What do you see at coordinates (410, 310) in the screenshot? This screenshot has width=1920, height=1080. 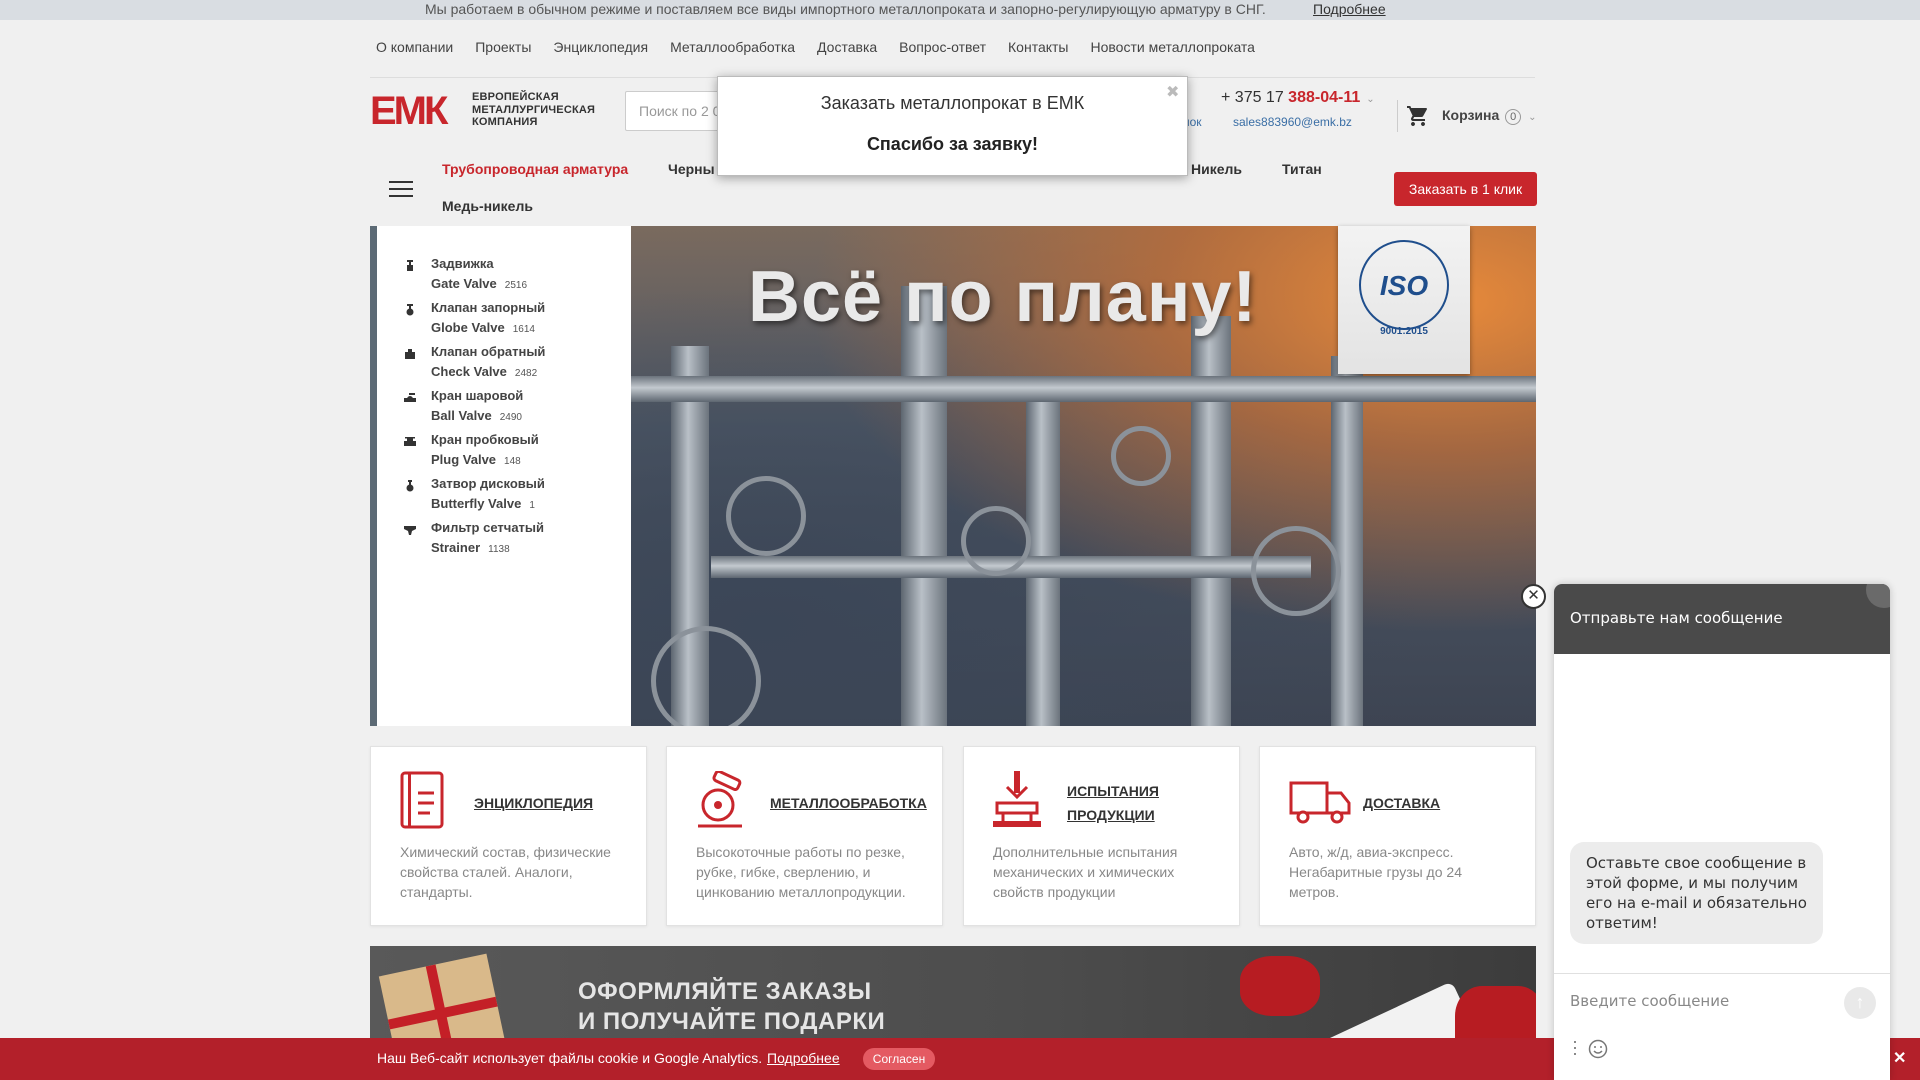 I see `globe-valve-icon` at bounding box center [410, 310].